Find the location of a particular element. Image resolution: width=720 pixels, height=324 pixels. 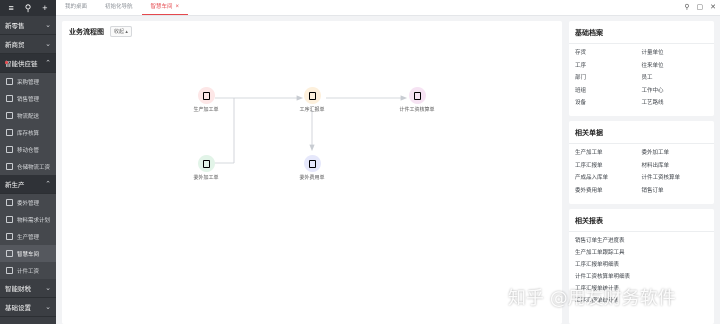

inventory-icon is located at coordinates (9, 132).